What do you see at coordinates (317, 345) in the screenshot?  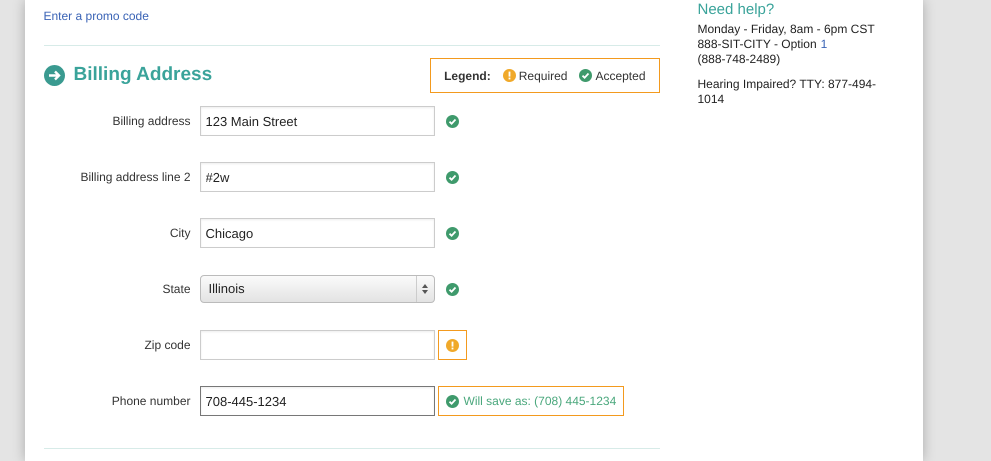 I see `input-field` at bounding box center [317, 345].